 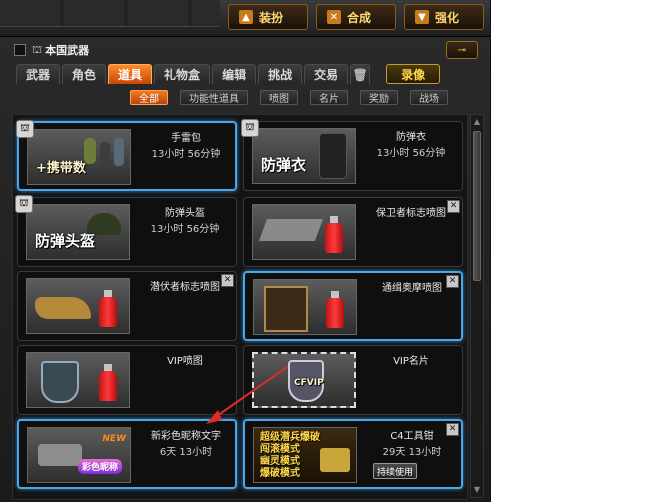 I want to click on dress-icon: ▲, so click(x=246, y=17).